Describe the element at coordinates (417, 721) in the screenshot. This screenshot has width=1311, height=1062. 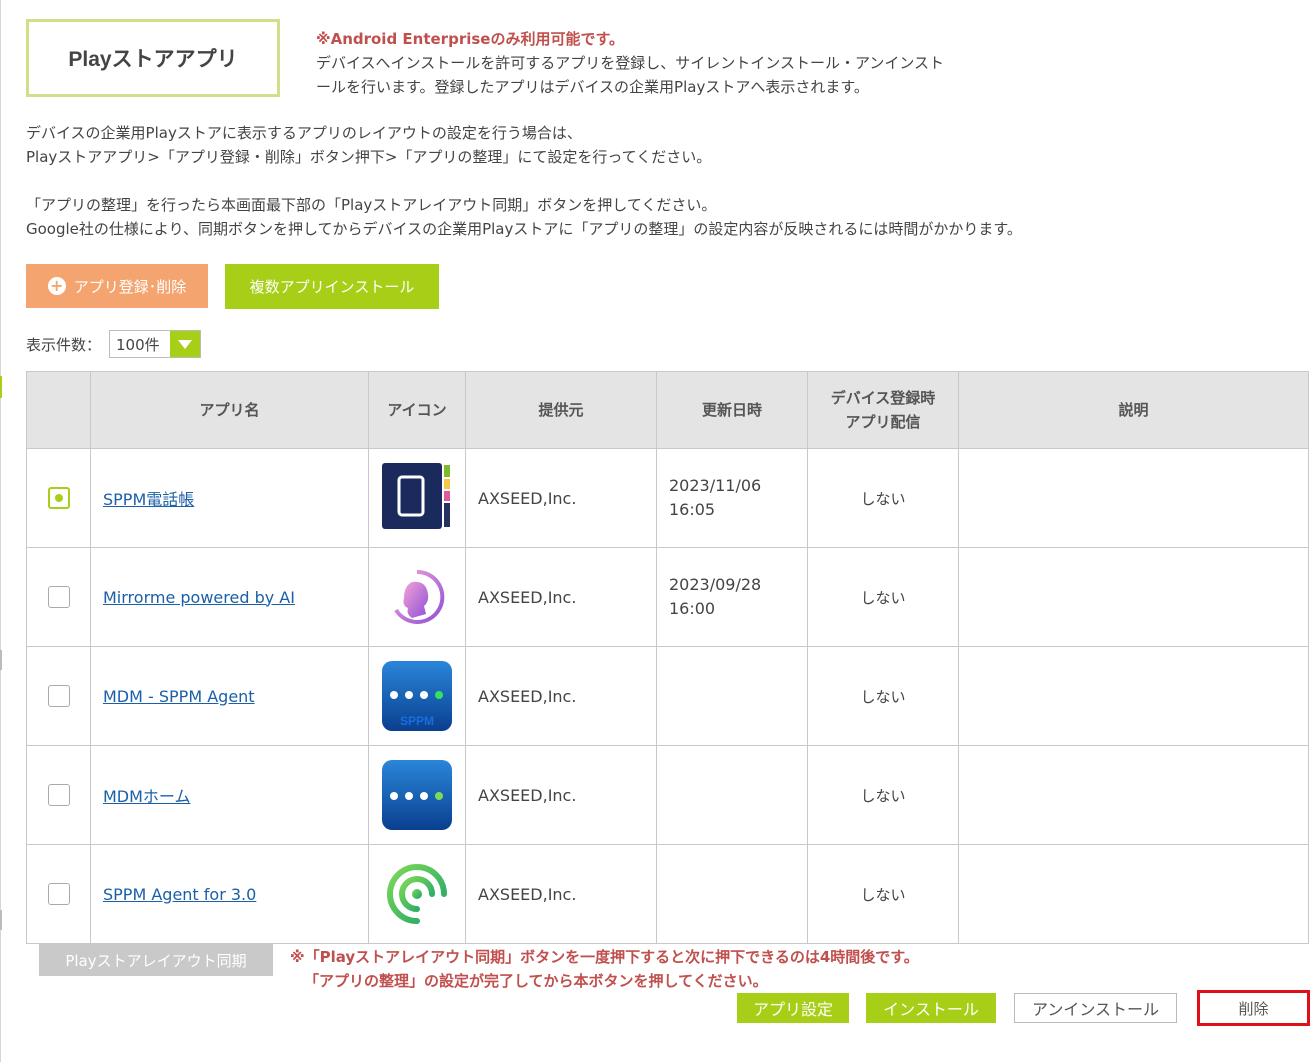
I see `sppm-icon-text: SPPM` at that location.